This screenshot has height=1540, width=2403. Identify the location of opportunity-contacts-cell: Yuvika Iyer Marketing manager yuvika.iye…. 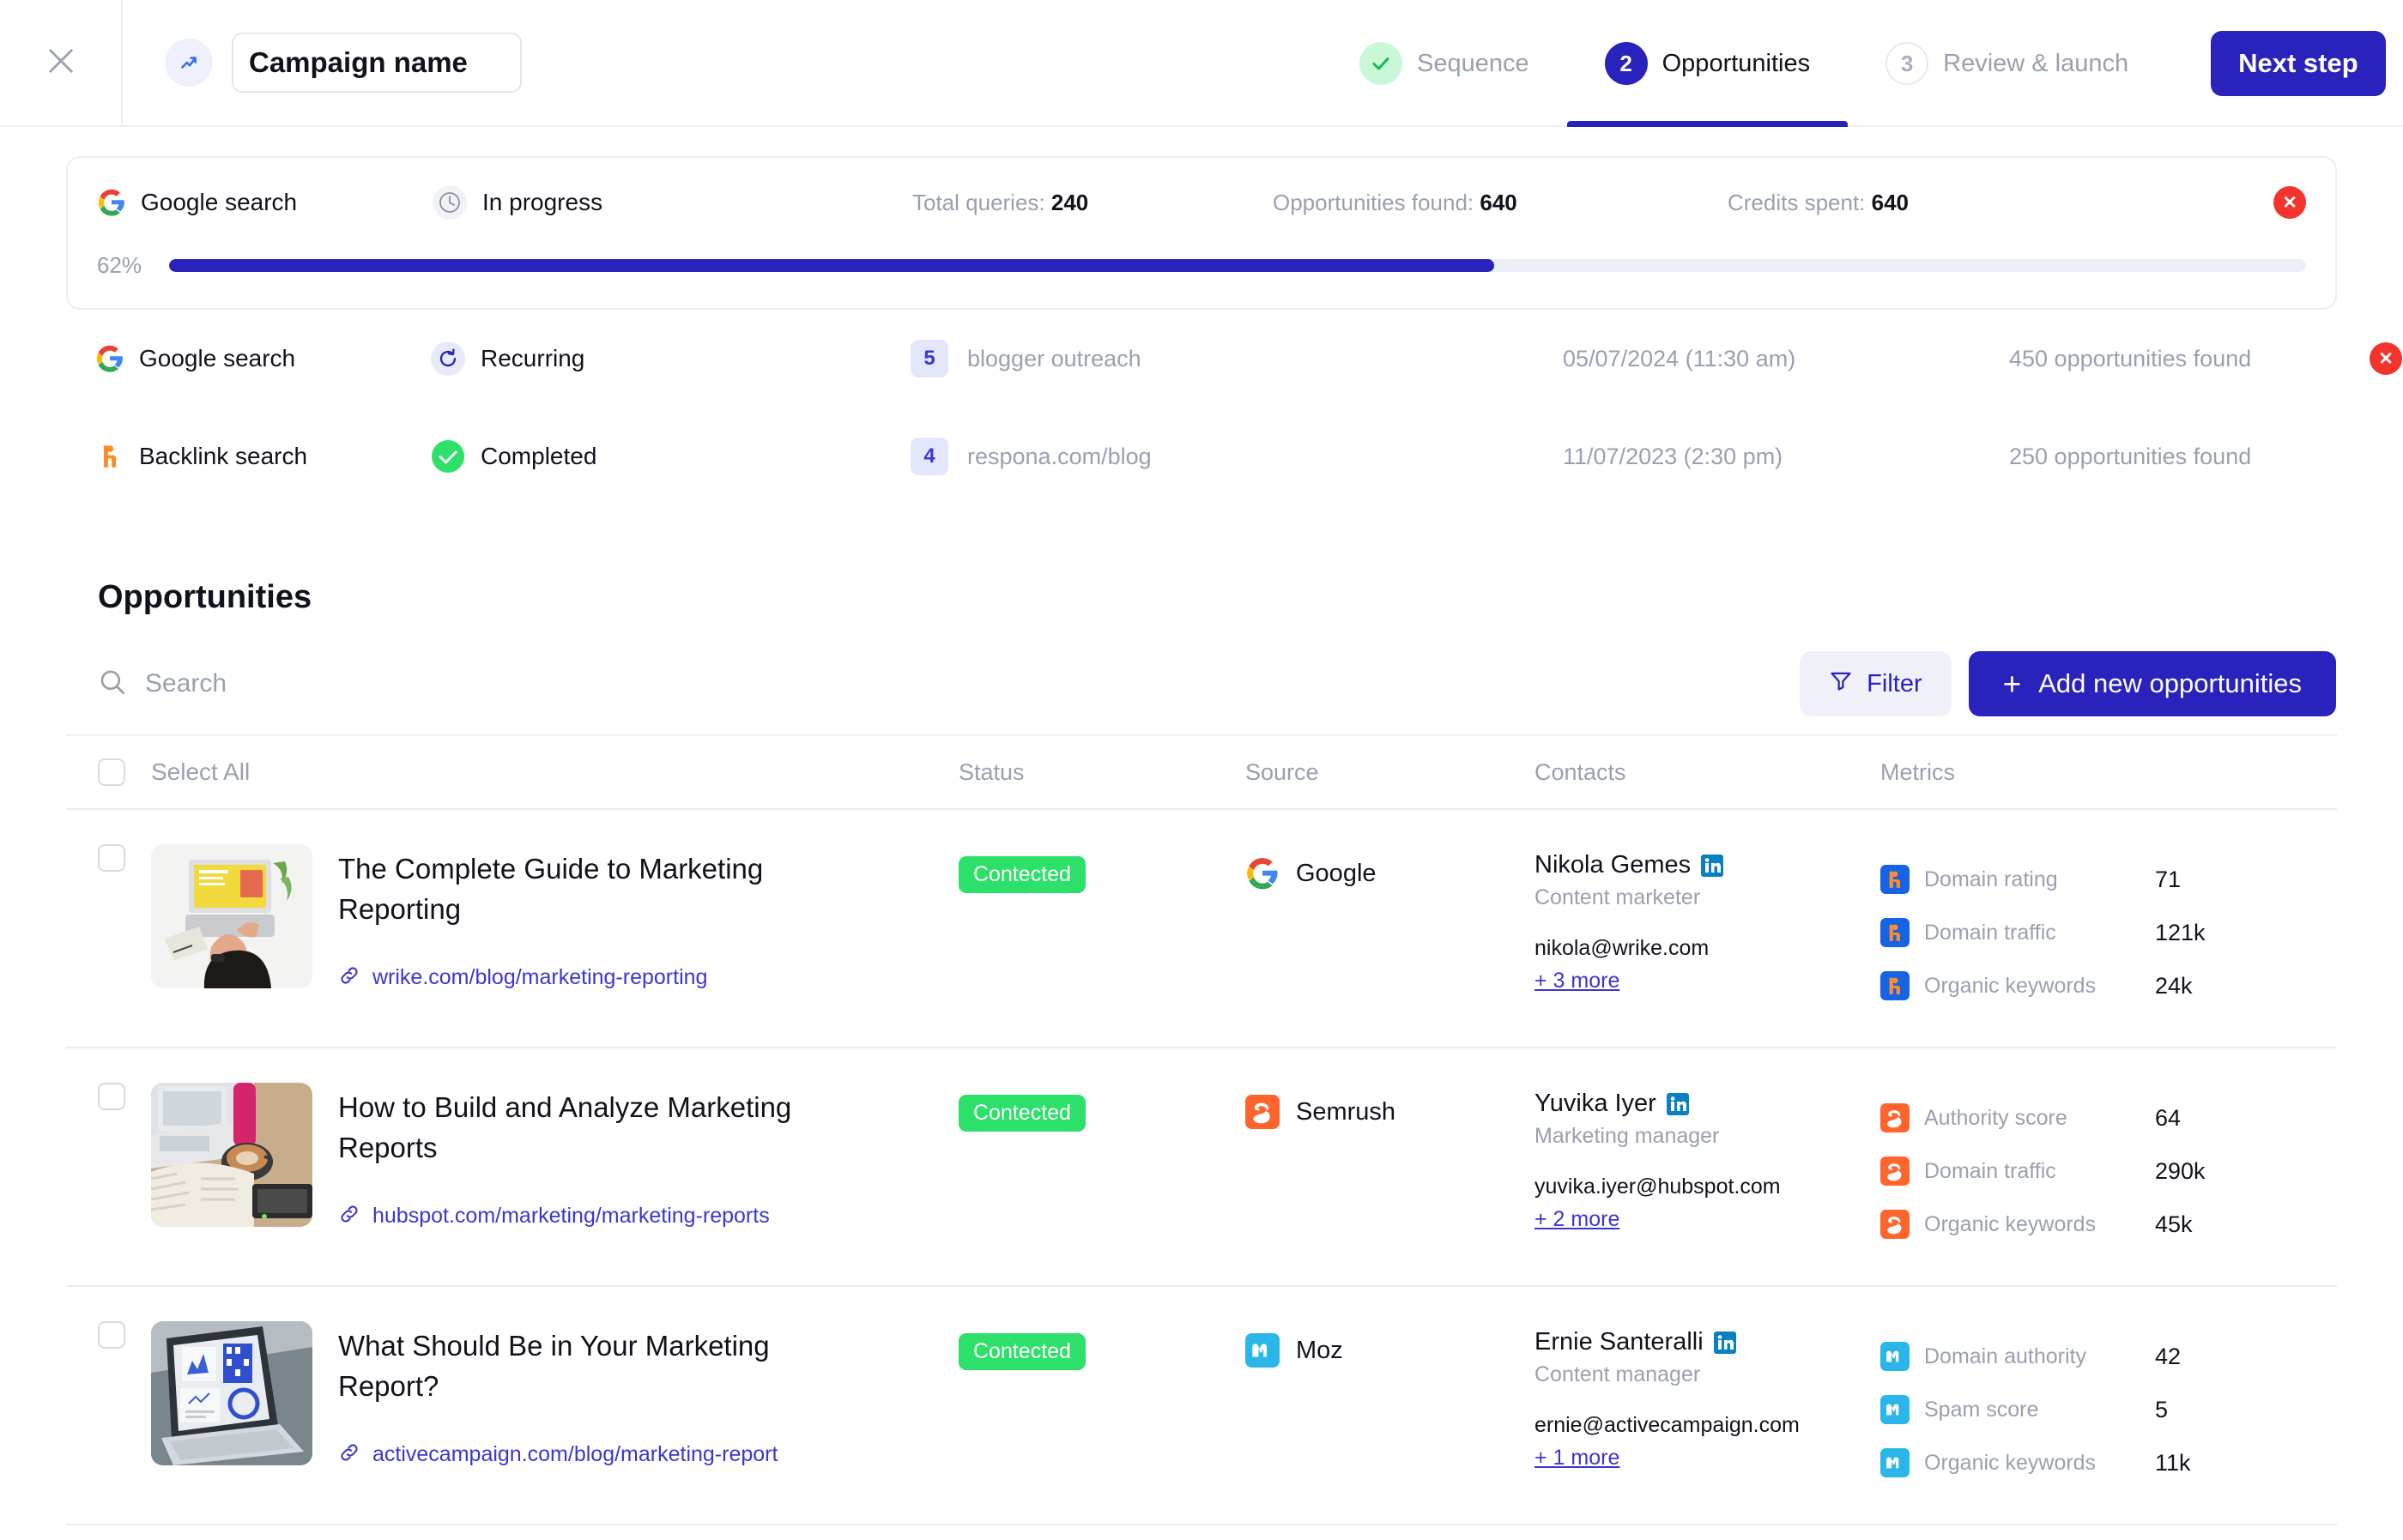
(1707, 1157).